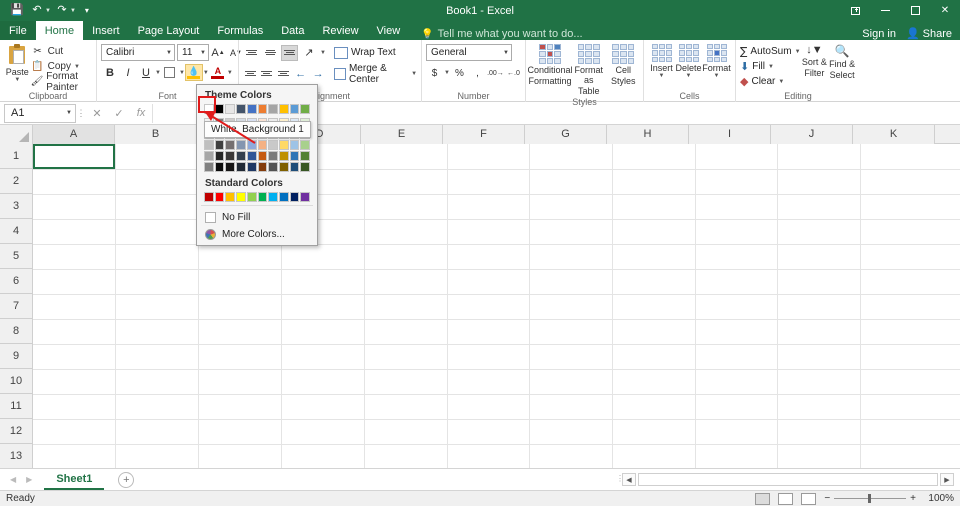  Describe the element at coordinates (689, 76) in the screenshot. I see `delete-caret-icon: ▼` at that location.